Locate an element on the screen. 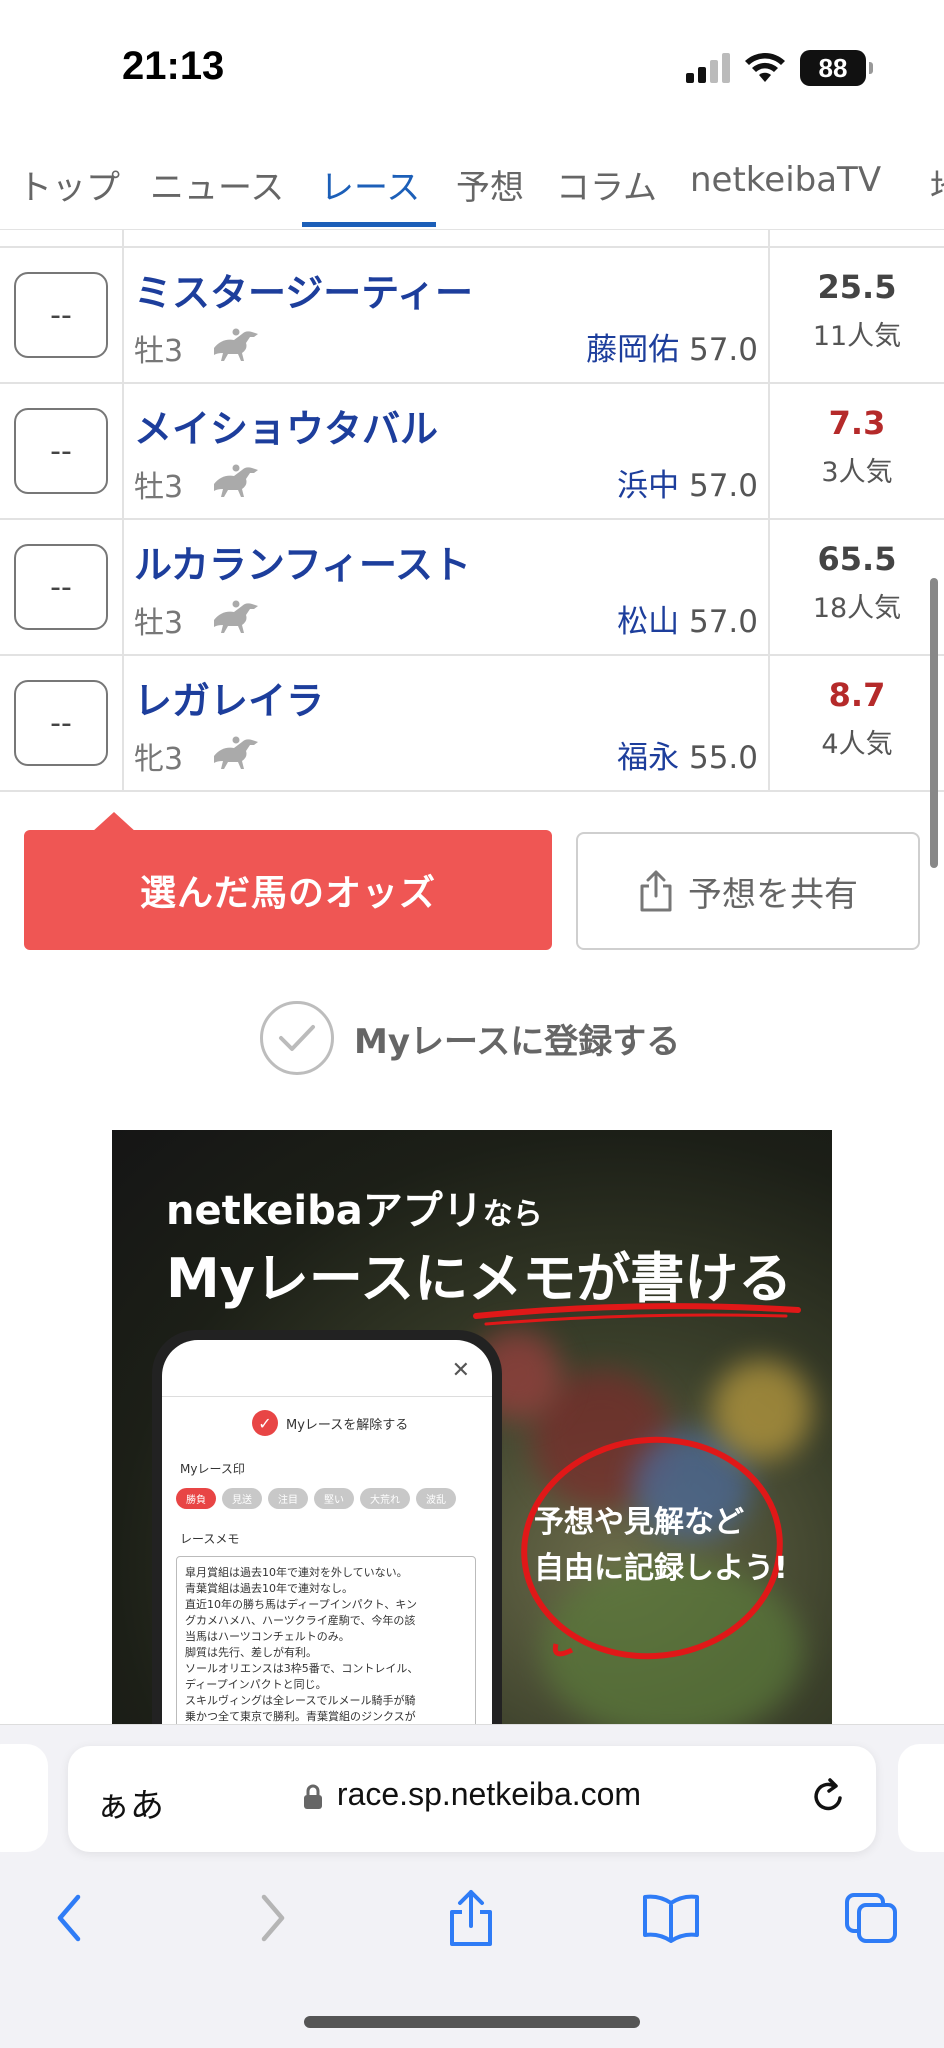 The image size is (944, 2048). jockey-name: 松山 is located at coordinates (648, 622).